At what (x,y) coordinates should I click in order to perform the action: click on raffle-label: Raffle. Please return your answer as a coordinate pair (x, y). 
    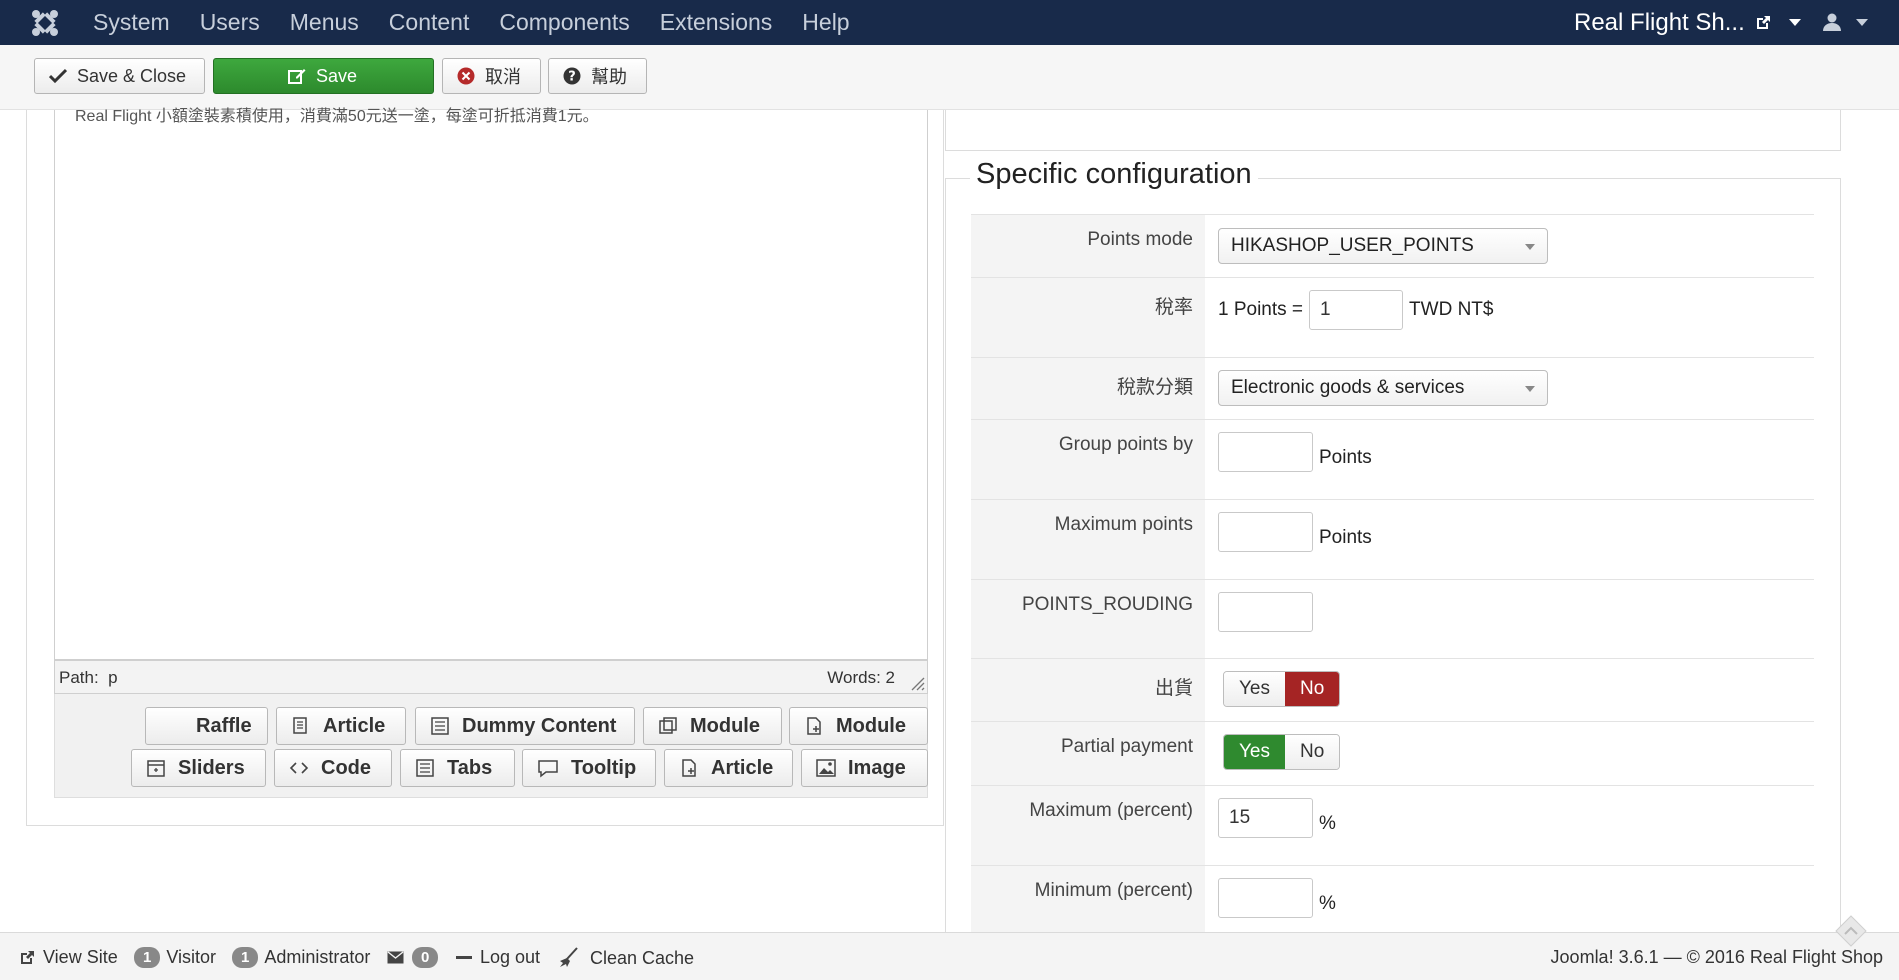
    Looking at the image, I should click on (224, 725).